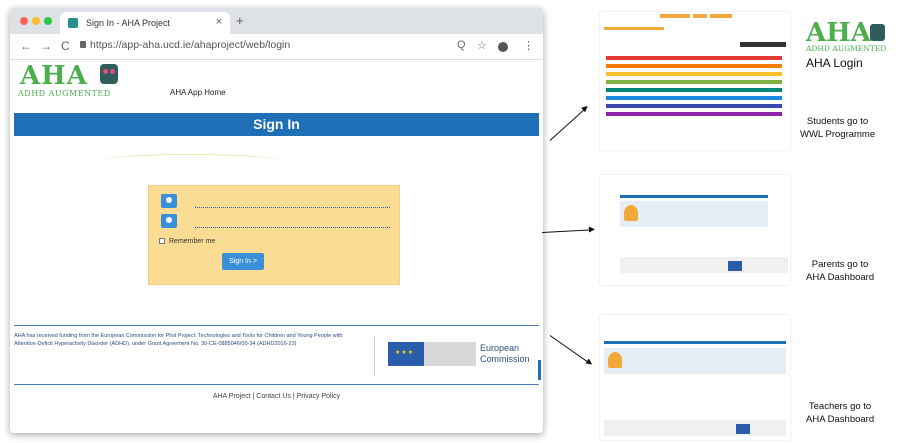  Describe the element at coordinates (276, 325) in the screenshot. I see `footer-divider` at that location.